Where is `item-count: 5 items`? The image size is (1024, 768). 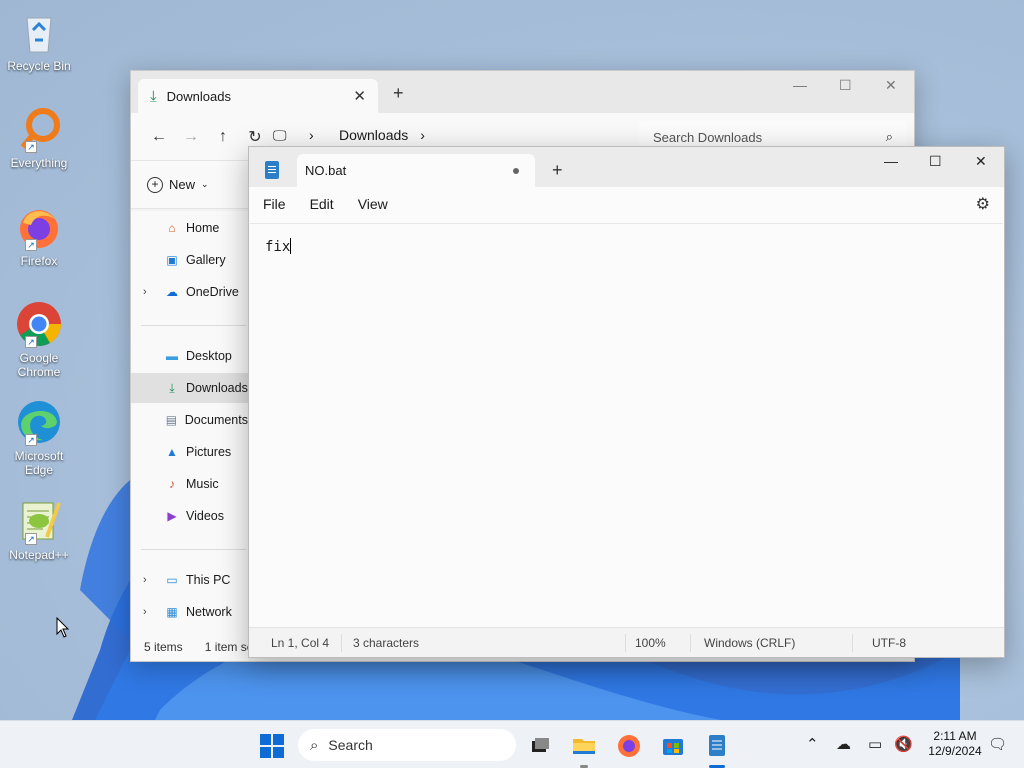 item-count: 5 items is located at coordinates (163, 647).